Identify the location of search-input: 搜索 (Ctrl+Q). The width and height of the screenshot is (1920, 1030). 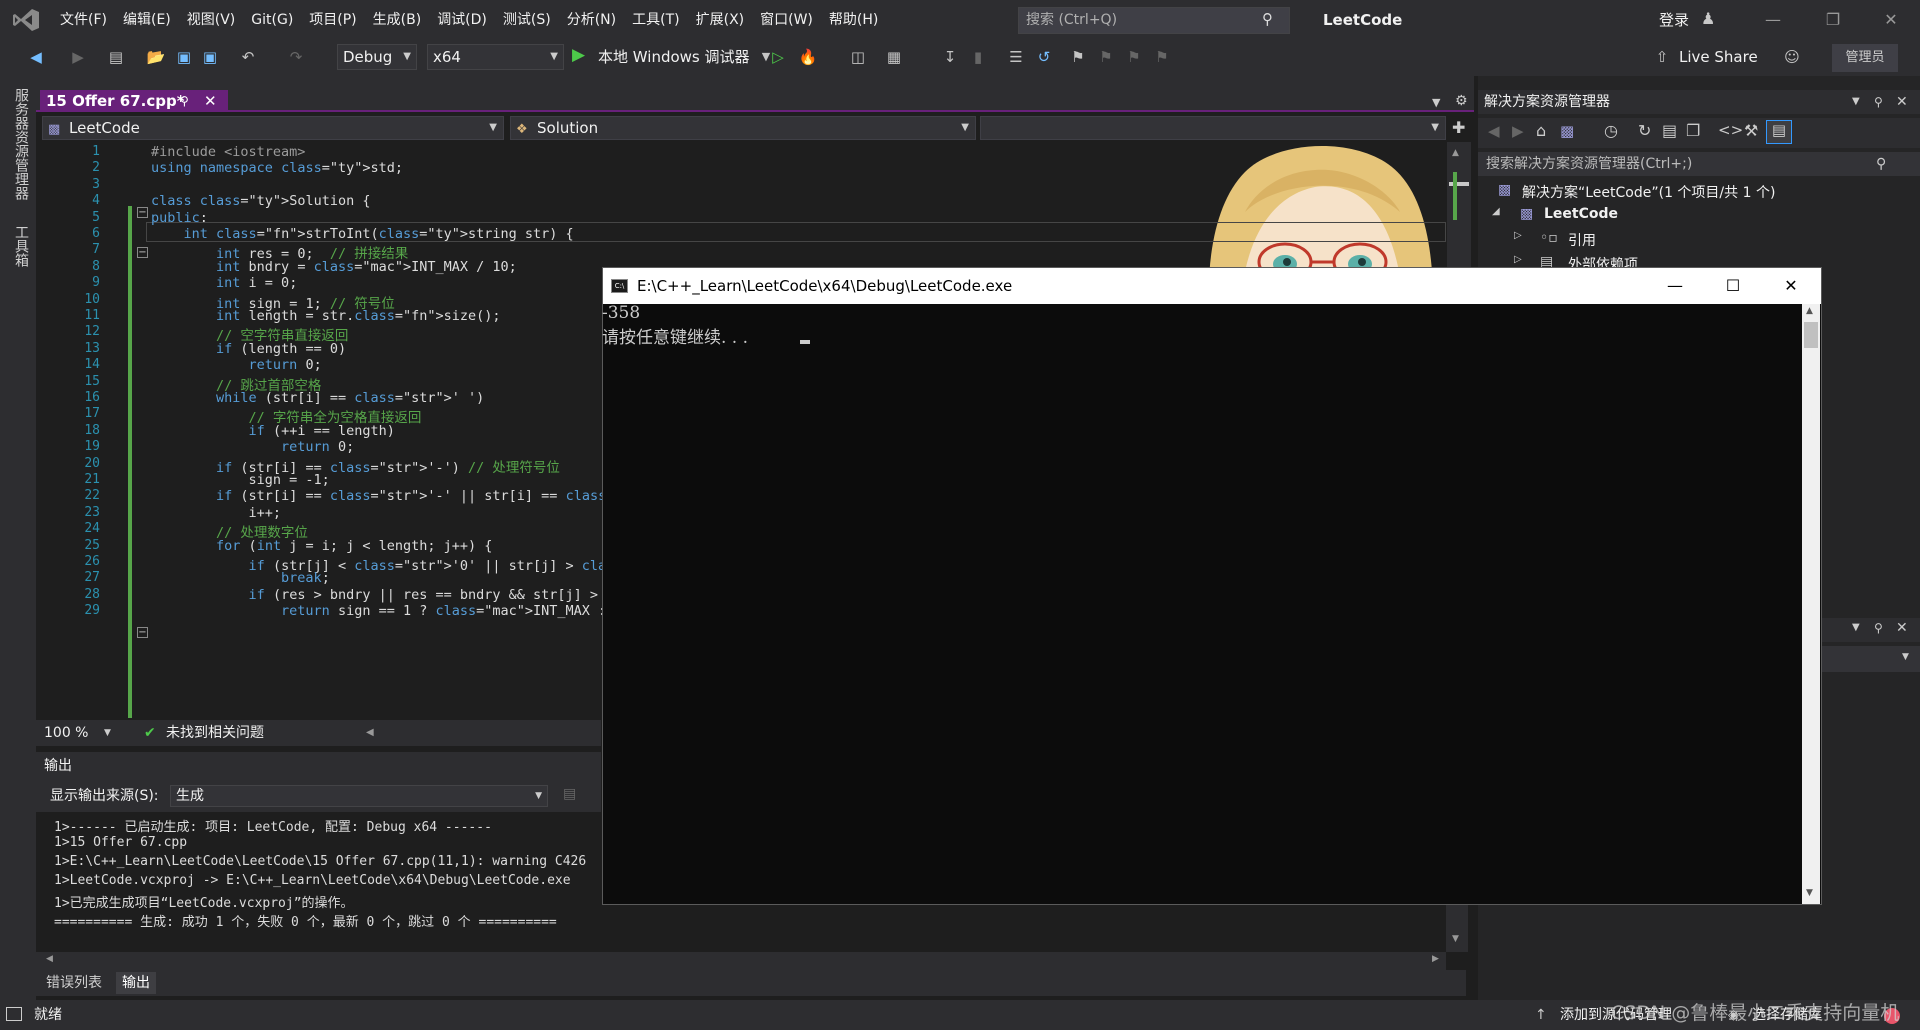
(1154, 20).